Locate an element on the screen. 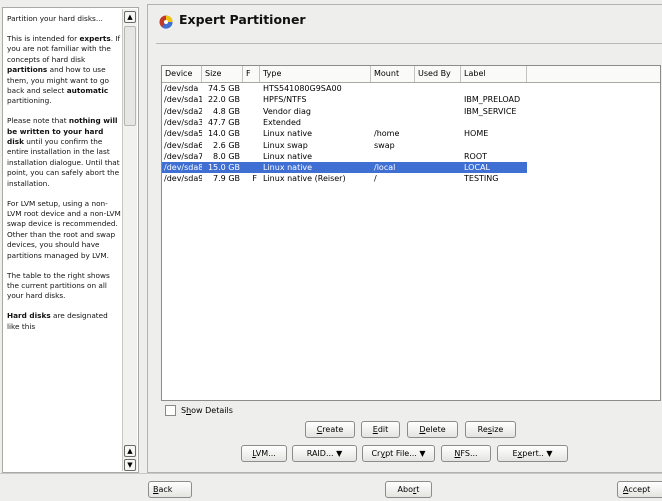 This screenshot has width=662, height=501. resize-button: Resize is located at coordinates (490, 429).